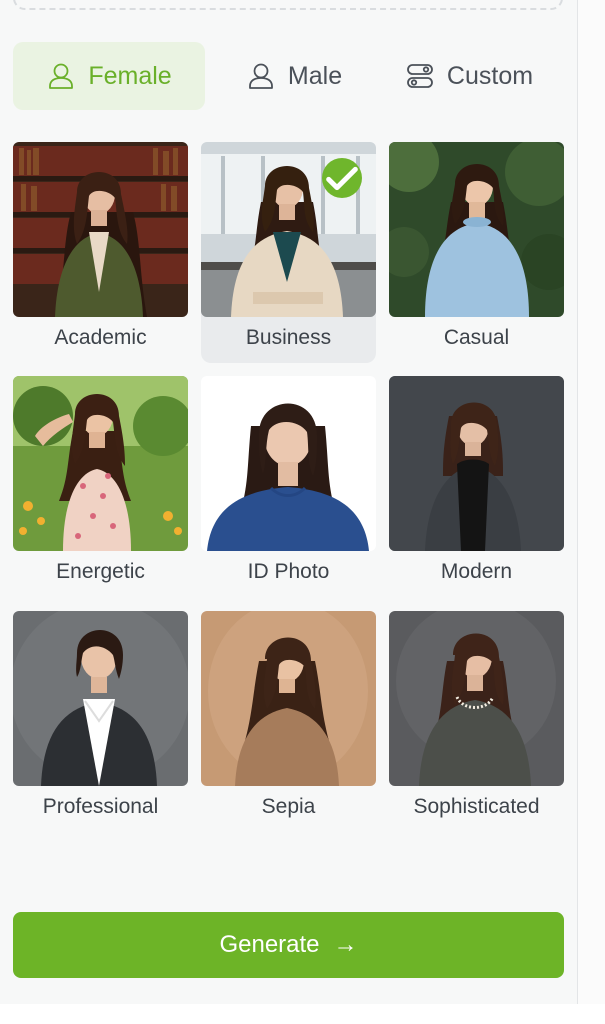 The image size is (605, 1024). Describe the element at coordinates (130, 75) in the screenshot. I see `tab-female-label: Female` at that location.